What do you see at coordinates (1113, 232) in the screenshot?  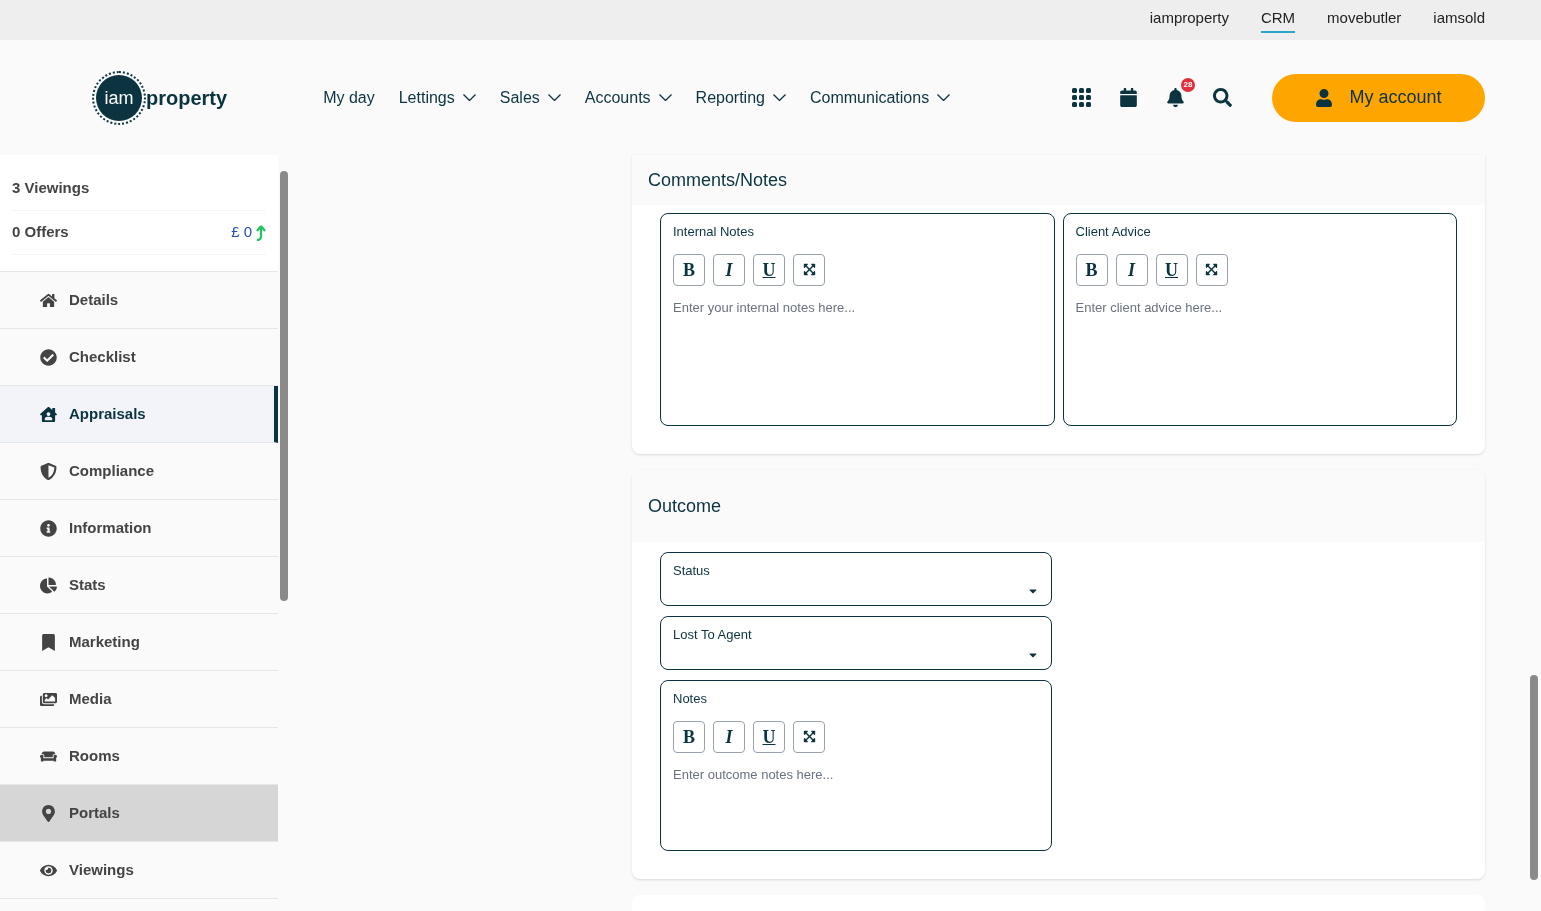 I see `editor-label: Client Advice` at bounding box center [1113, 232].